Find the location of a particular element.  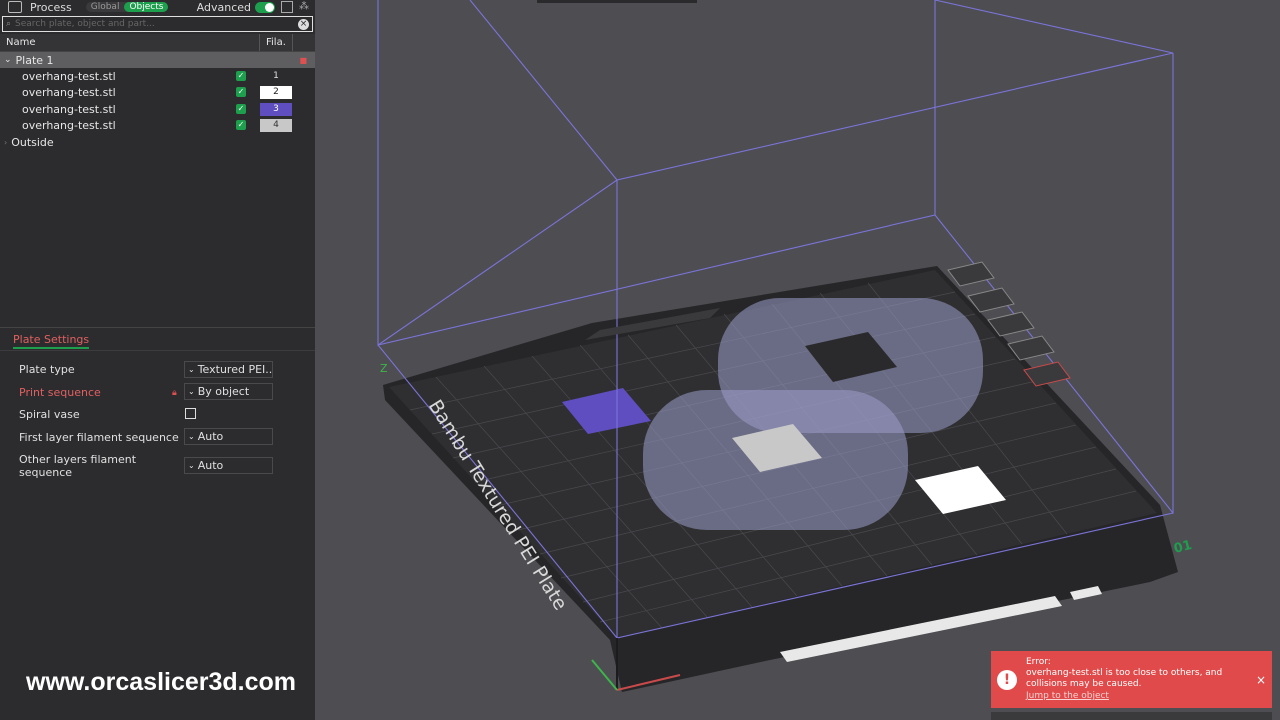

compare-icon: ⁂ is located at coordinates (304, 7).